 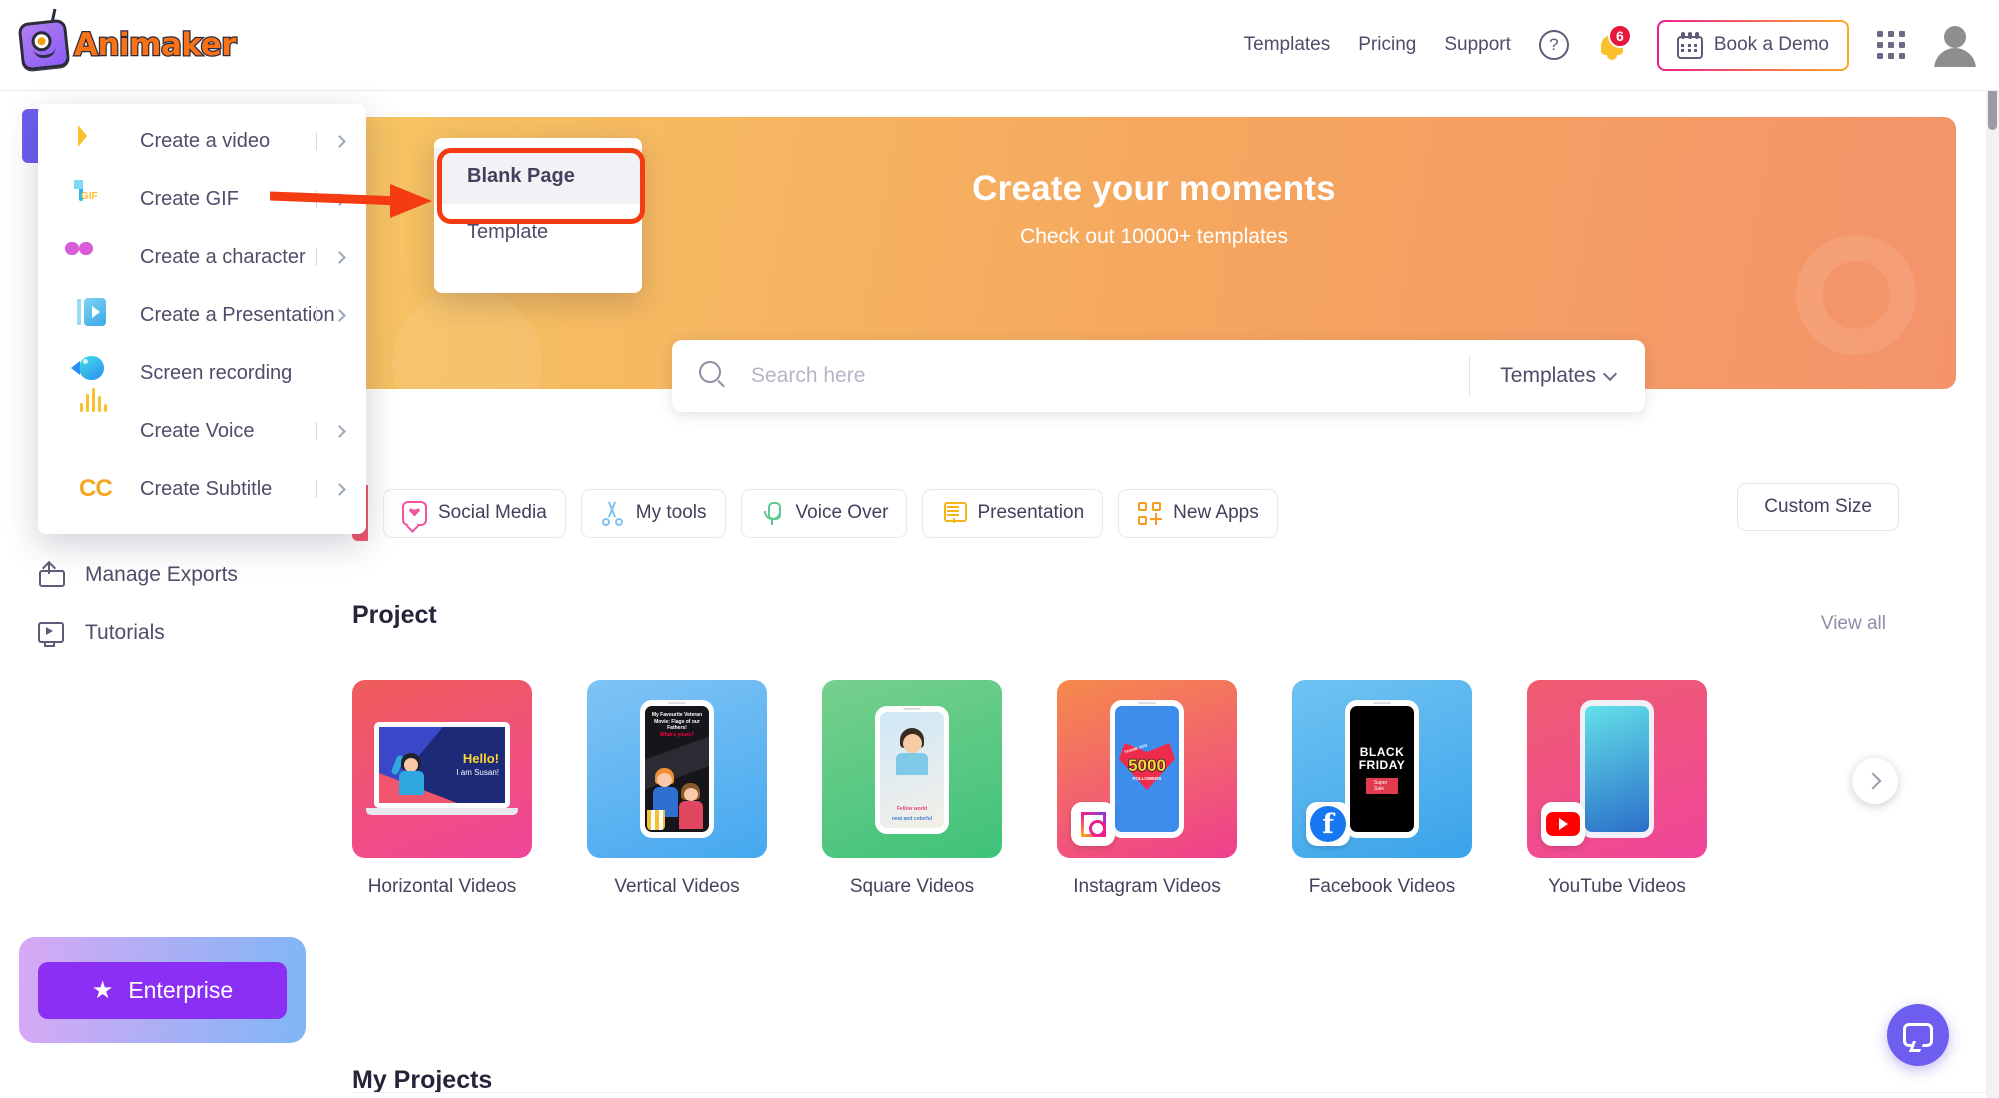 What do you see at coordinates (414, 513) in the screenshot?
I see `social-media-icon` at bounding box center [414, 513].